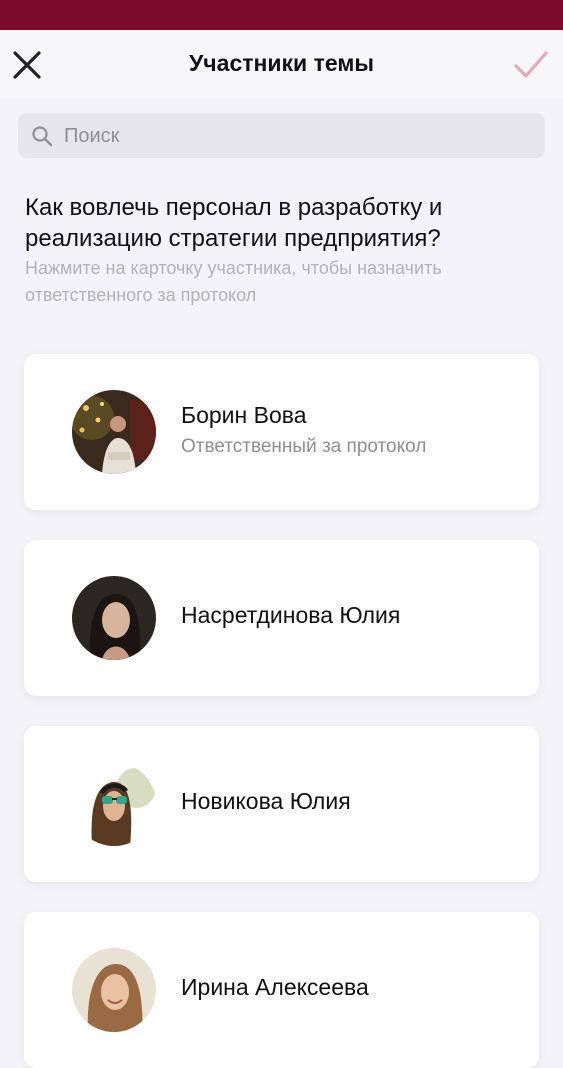 Image resolution: width=563 pixels, height=1068 pixels. I want to click on search-bar, so click(281, 136).